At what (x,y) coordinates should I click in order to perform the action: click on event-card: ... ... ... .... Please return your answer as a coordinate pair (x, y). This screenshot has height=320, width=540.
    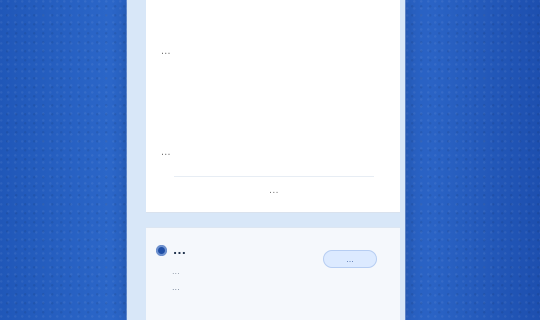
    Looking at the image, I should click on (273, 273).